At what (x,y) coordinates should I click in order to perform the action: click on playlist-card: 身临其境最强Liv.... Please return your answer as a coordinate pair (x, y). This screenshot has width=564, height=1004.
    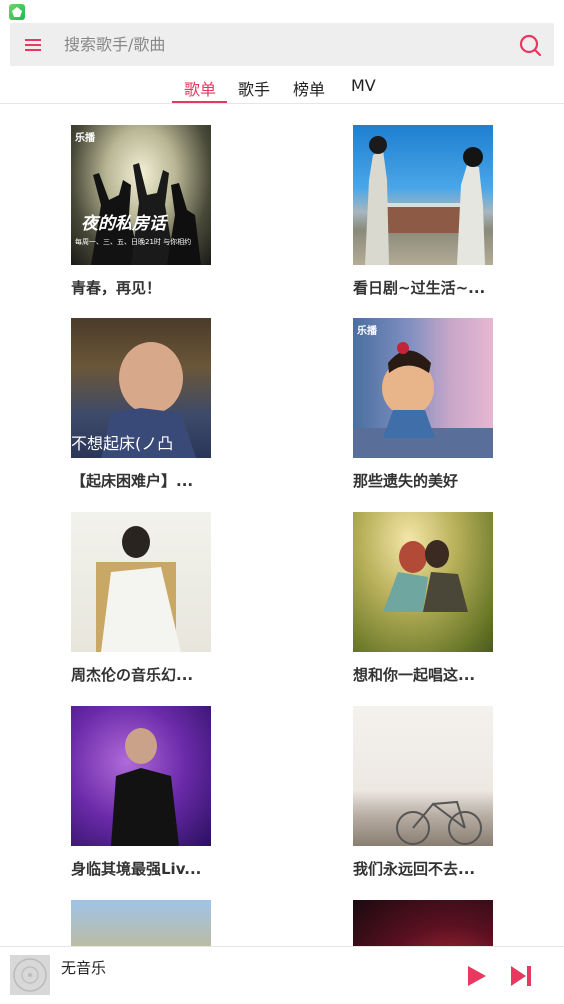
    Looking at the image, I should click on (146, 792).